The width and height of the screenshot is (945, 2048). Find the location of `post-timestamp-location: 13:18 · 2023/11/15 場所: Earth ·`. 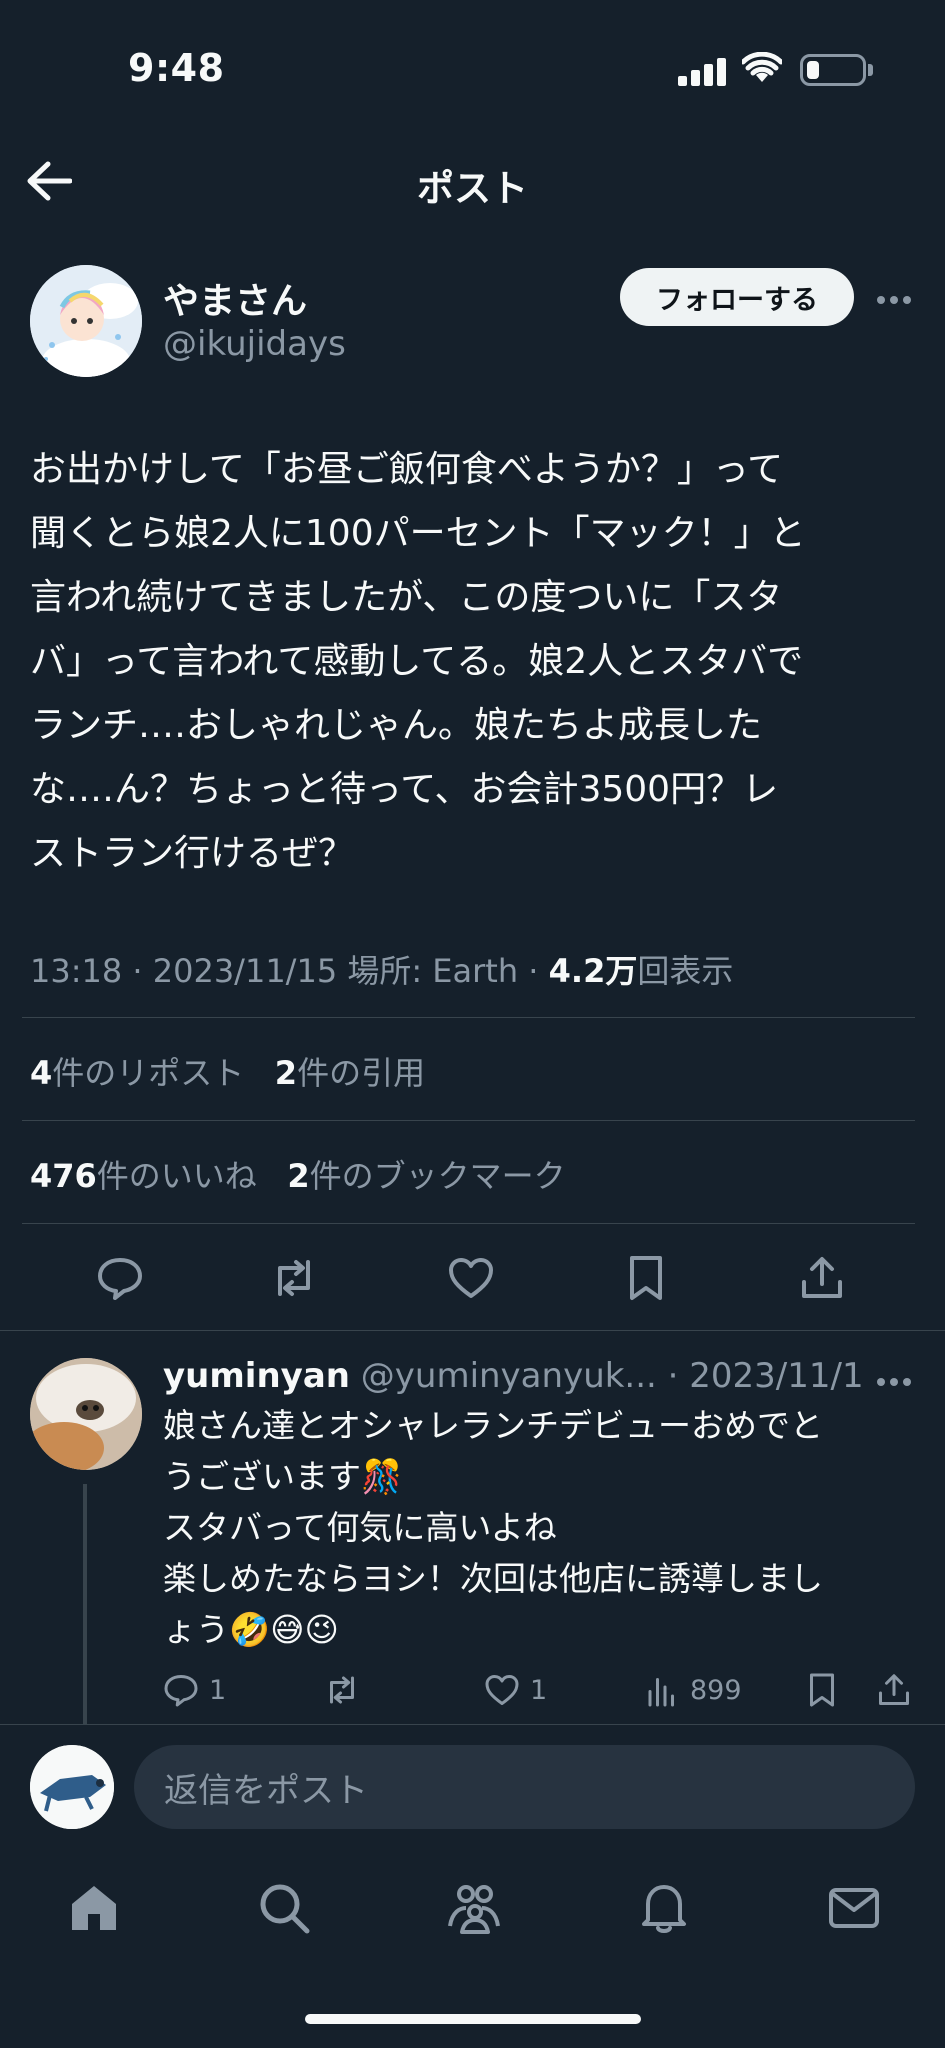

post-timestamp-location: 13:18 · 2023/11/15 場所: Earth · is located at coordinates (289, 971).